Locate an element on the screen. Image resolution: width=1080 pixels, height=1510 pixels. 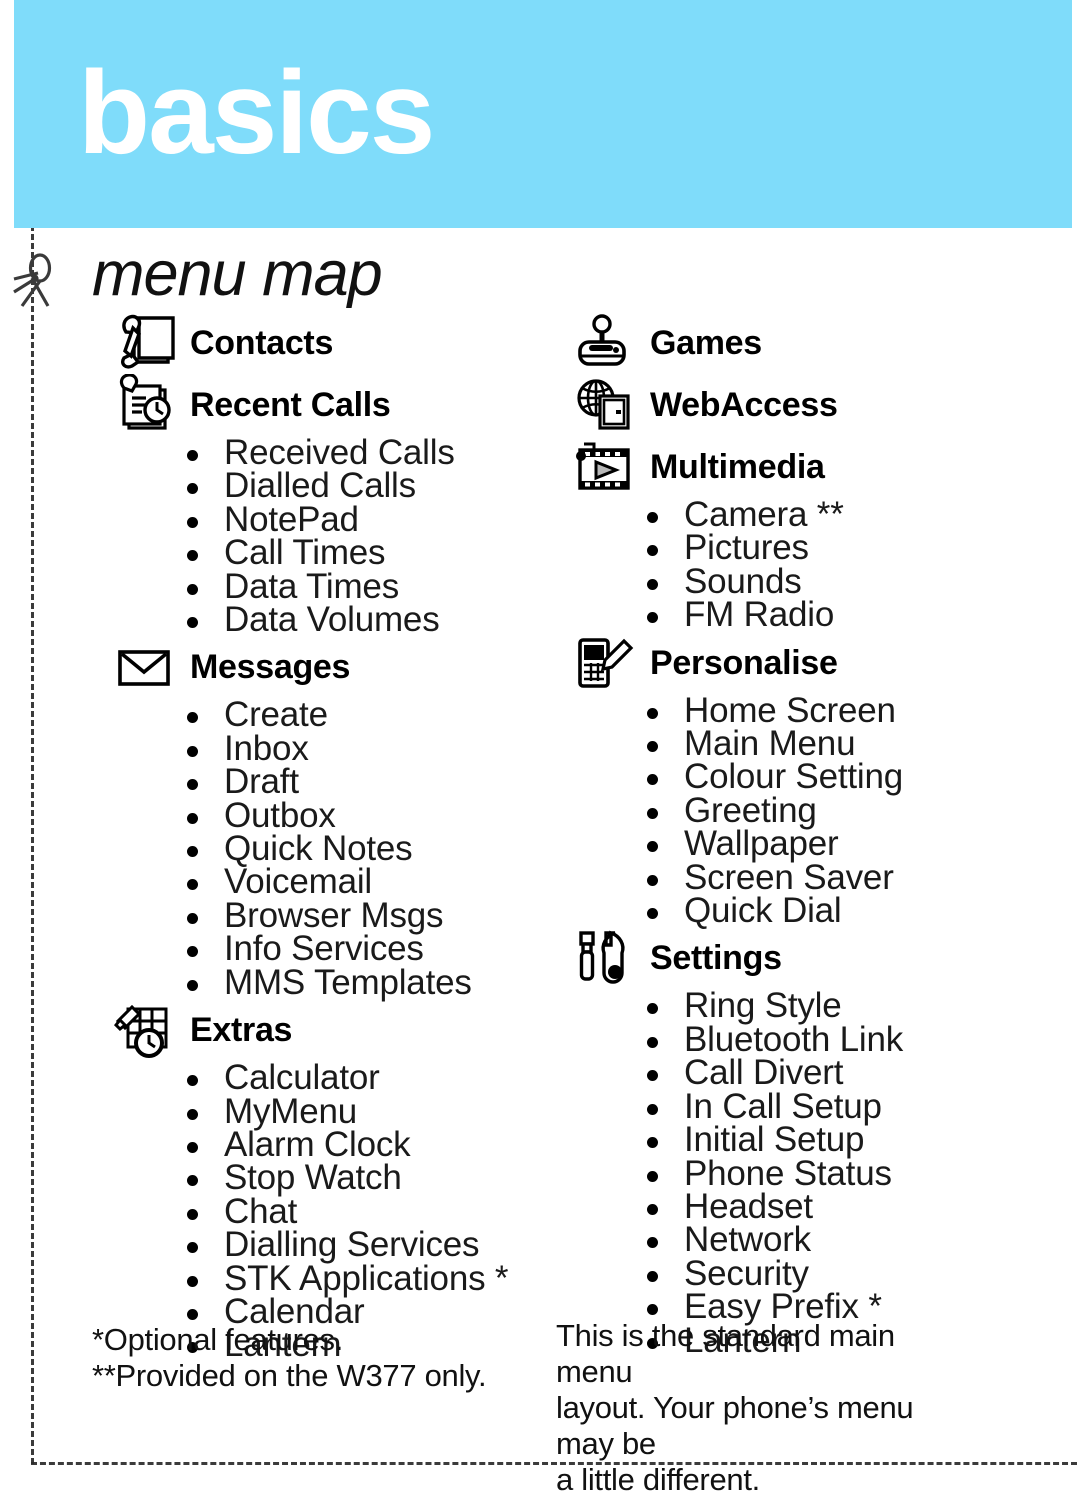
menu-item: In Call Setup is located at coordinates (839, 1106).